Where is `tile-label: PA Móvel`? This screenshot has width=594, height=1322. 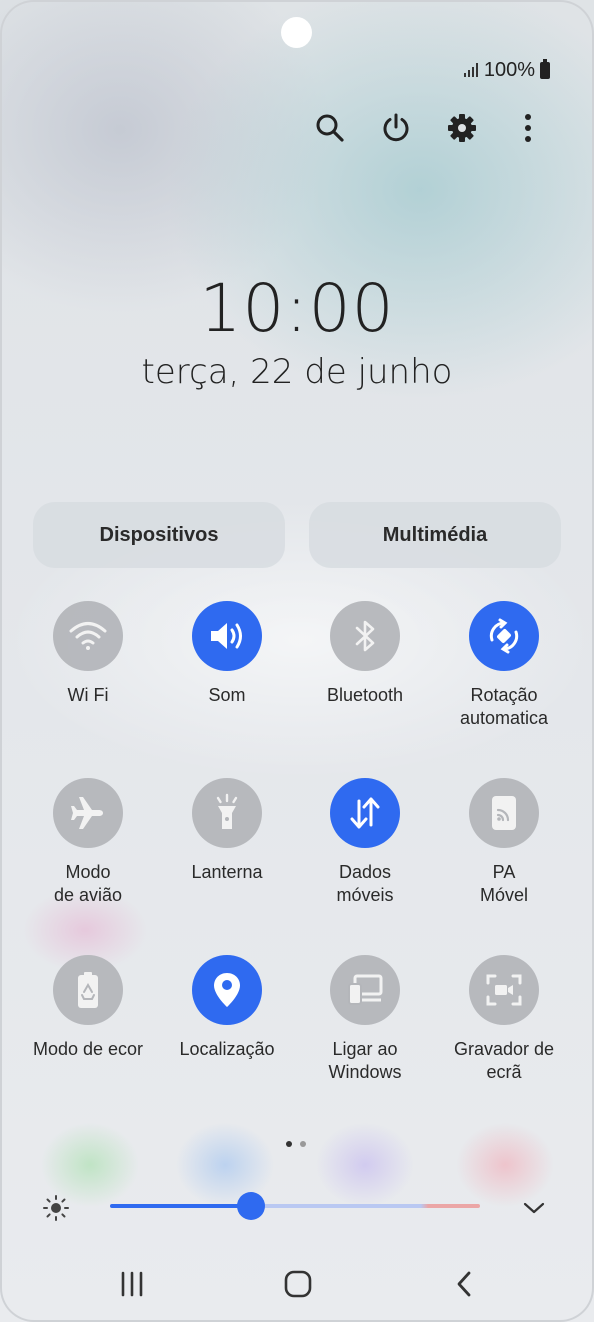
tile-label: PA Móvel is located at coordinates (503, 883).